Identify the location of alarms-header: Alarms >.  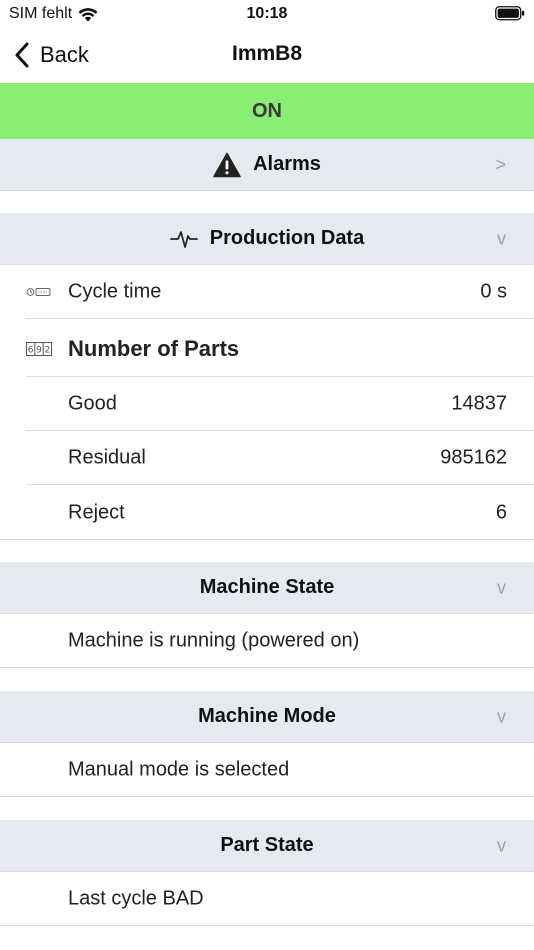
(267, 165).